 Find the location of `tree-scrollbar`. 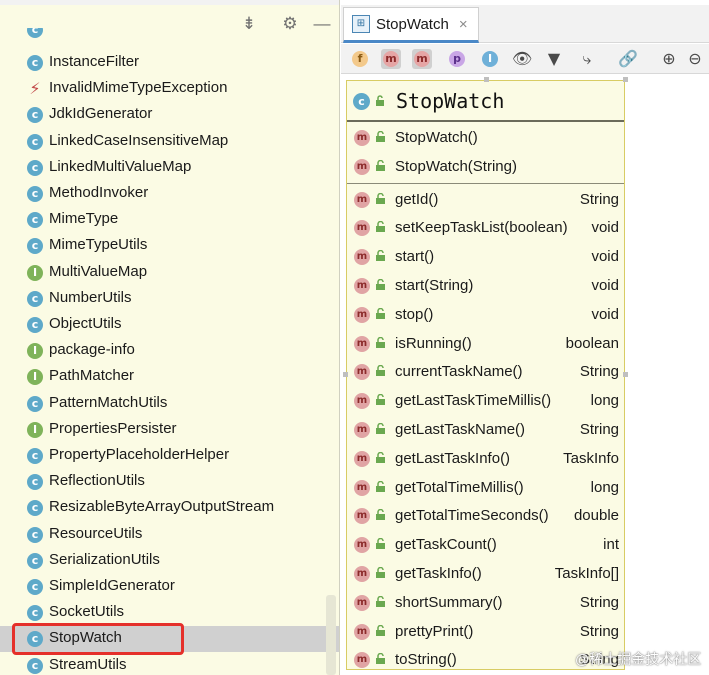

tree-scrollbar is located at coordinates (331, 635).